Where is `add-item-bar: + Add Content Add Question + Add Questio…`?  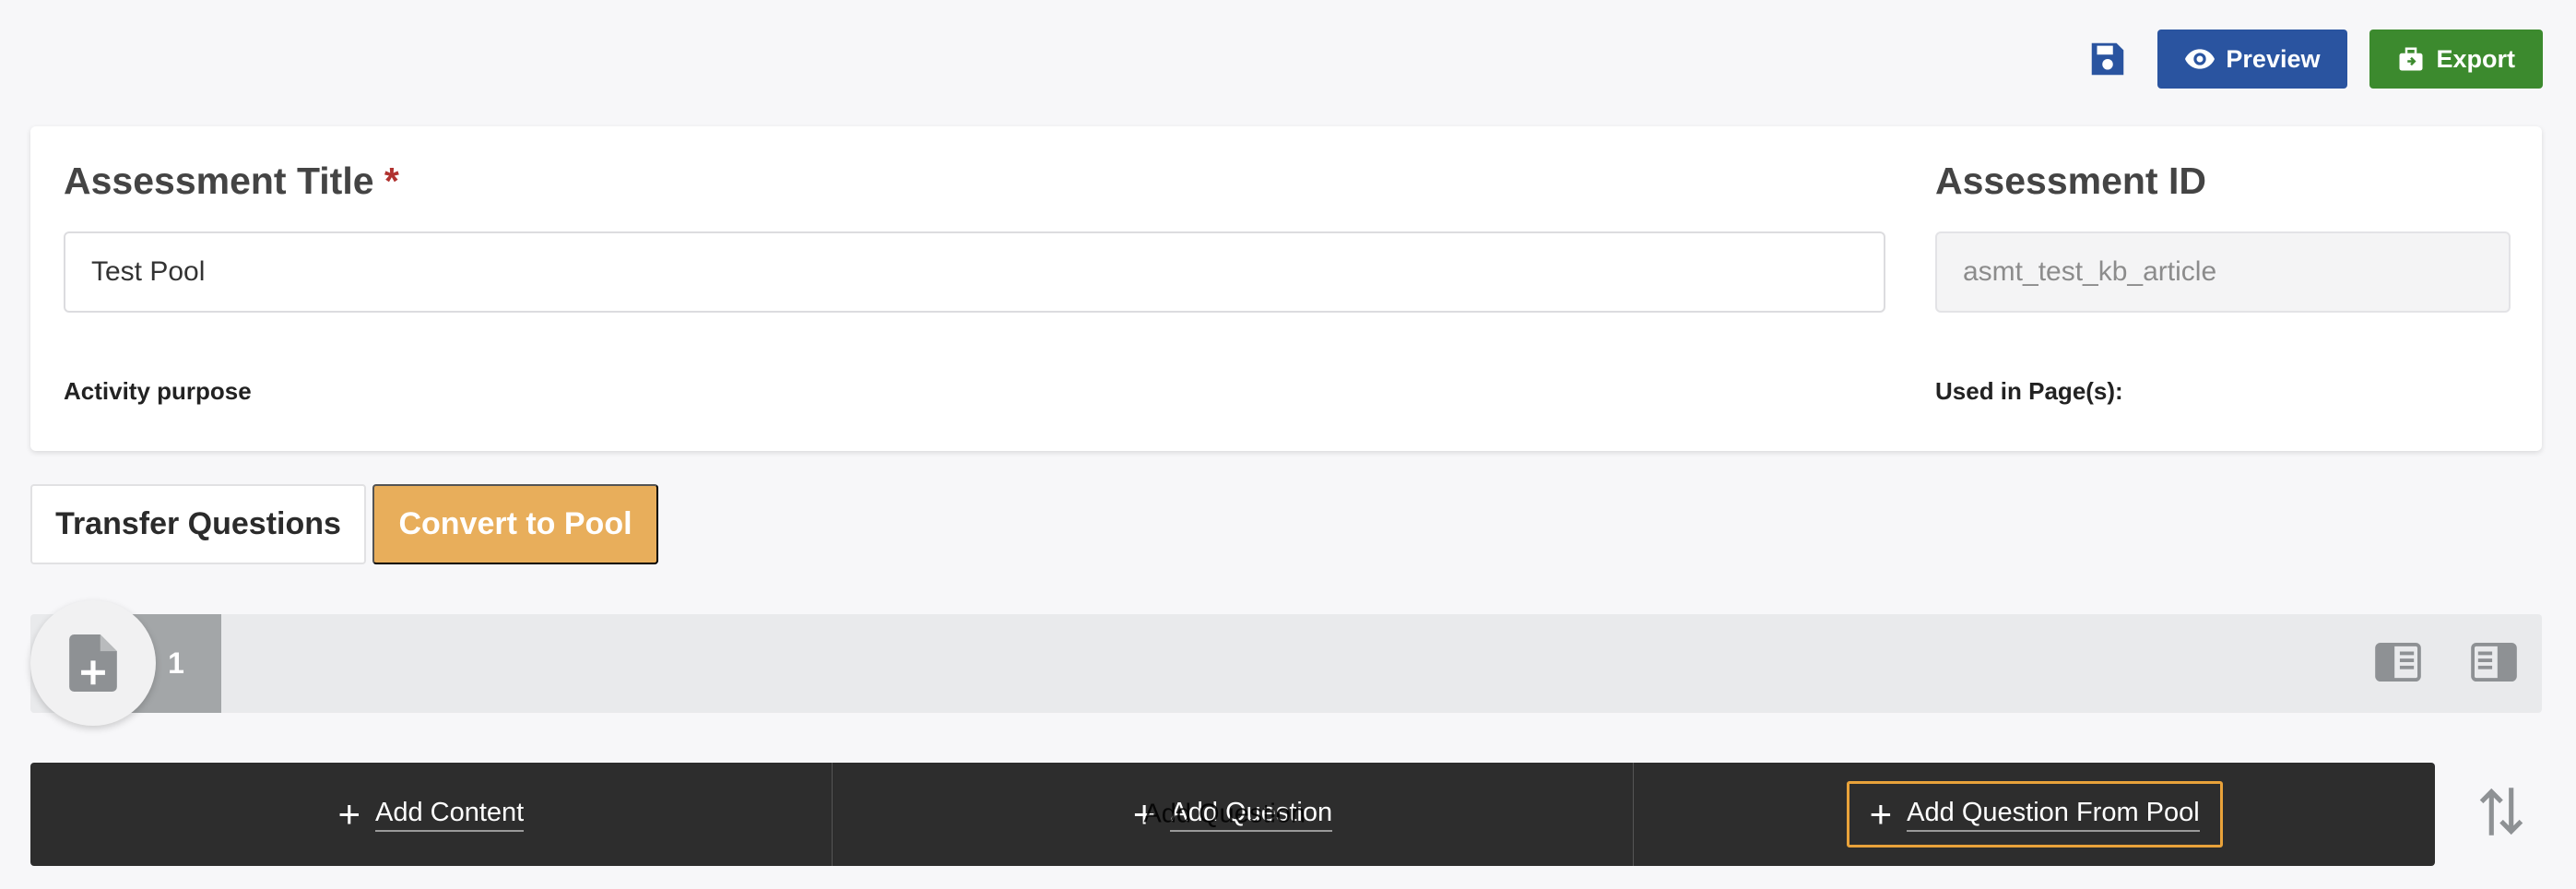 add-item-bar: + Add Content Add Question + Add Questio… is located at coordinates (1232, 814).